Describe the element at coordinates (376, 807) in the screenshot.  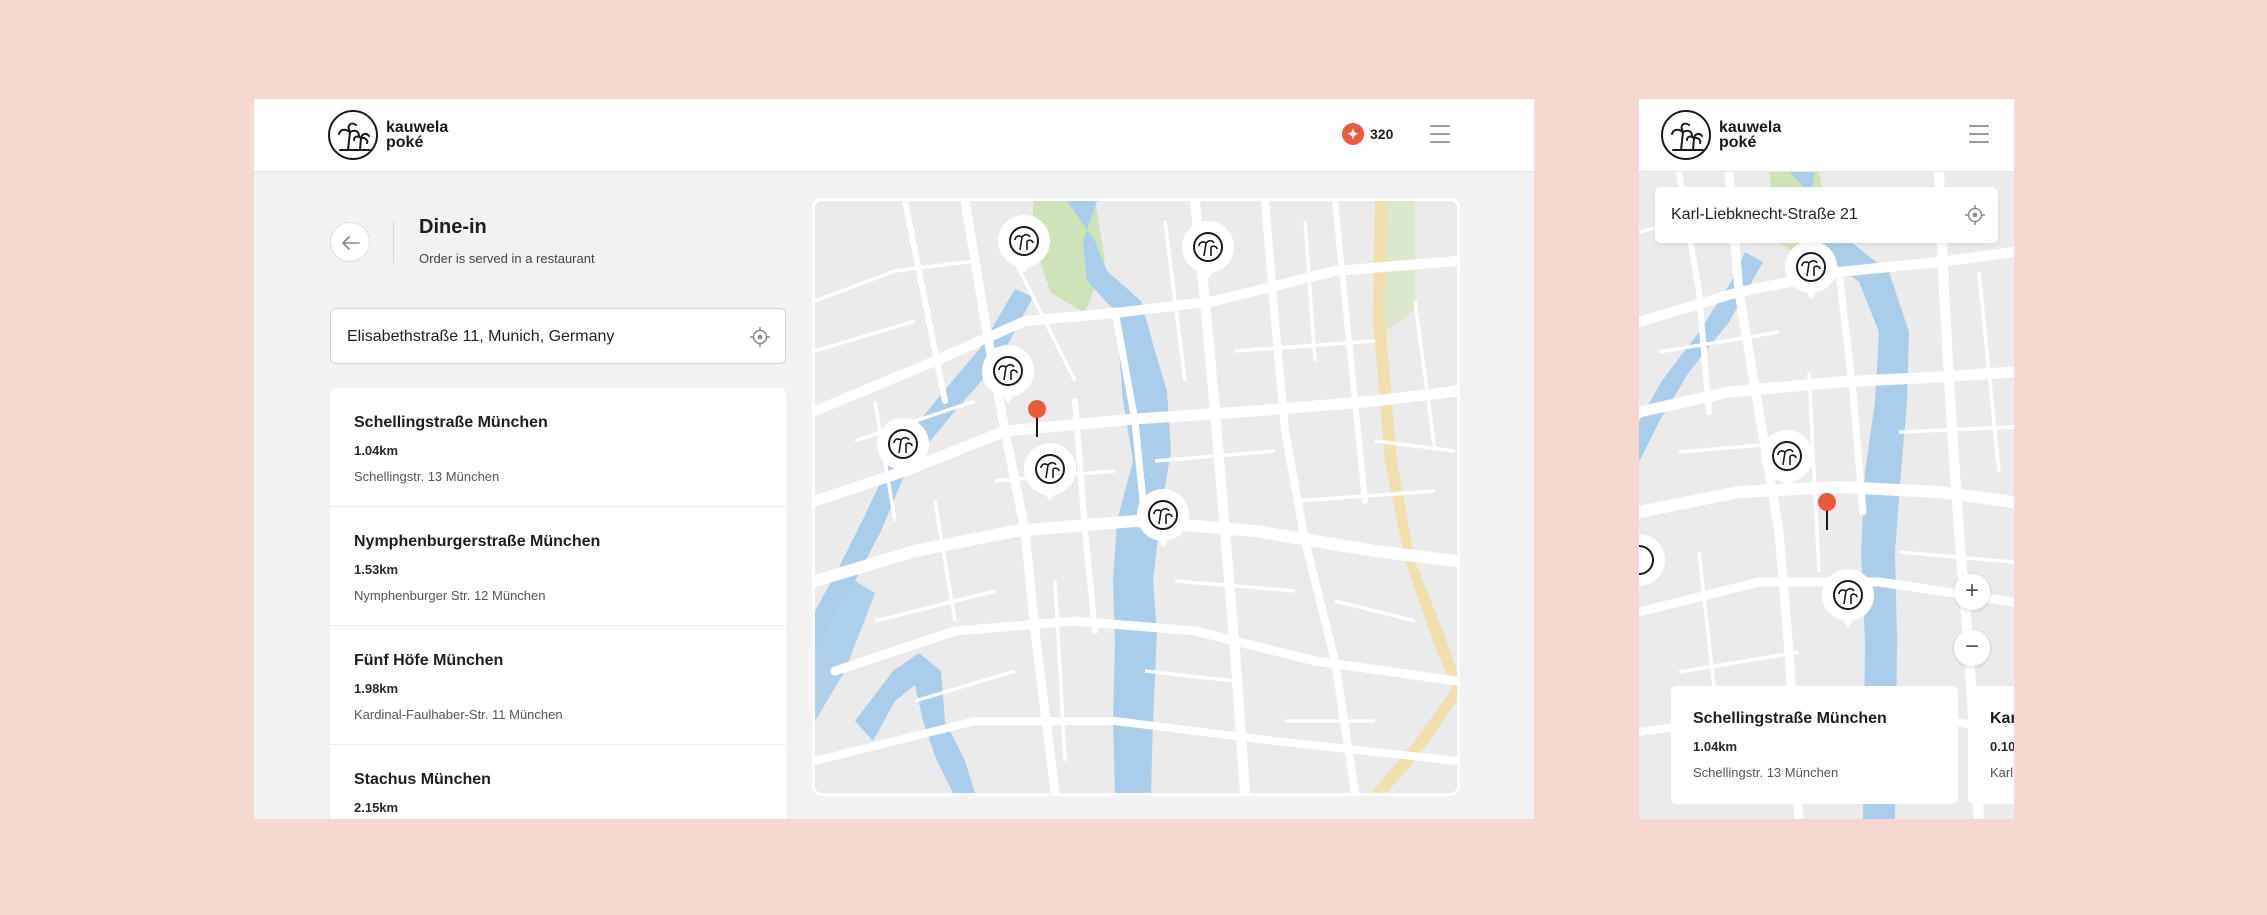
I see `restaurant-distance: 2.15km` at that location.